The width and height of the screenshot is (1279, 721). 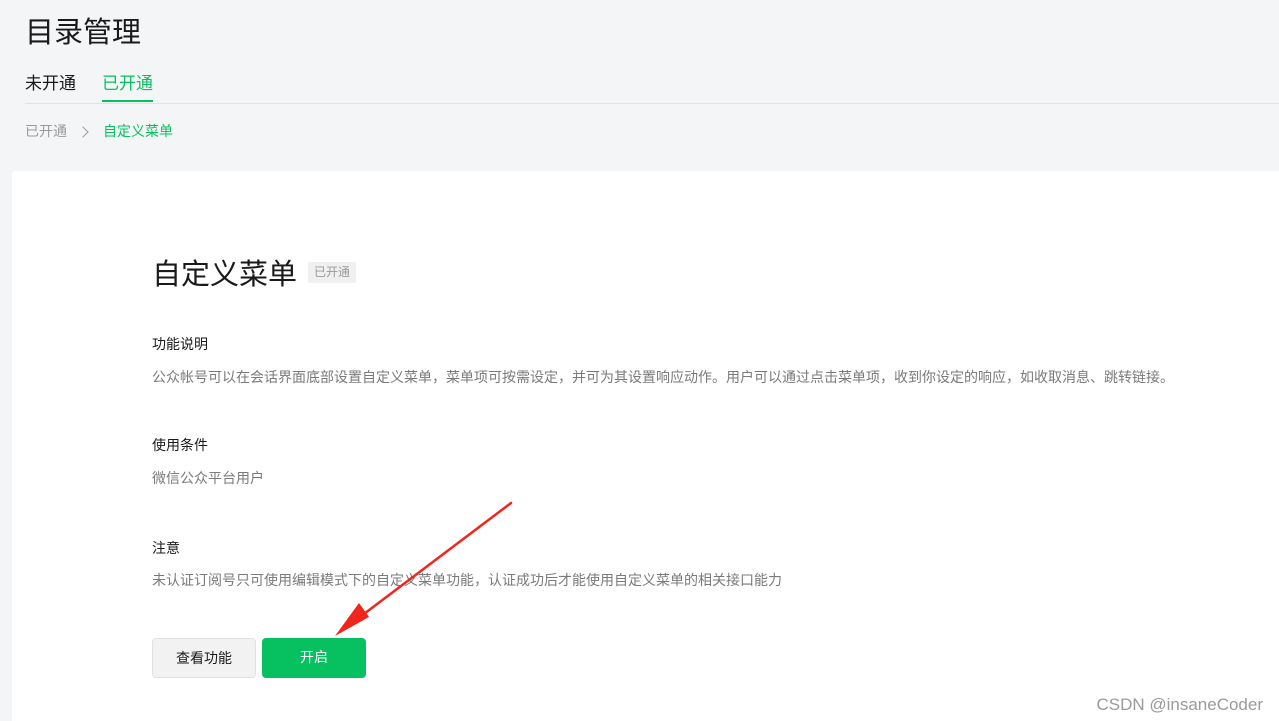 I want to click on enable-button: 开启, so click(x=314, y=658).